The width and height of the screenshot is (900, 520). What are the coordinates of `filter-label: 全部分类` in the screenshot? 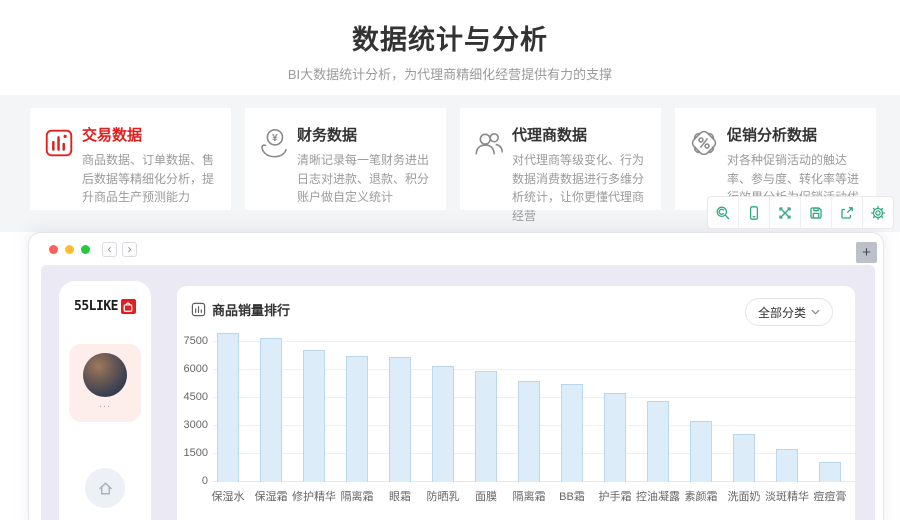 It's located at (781, 312).